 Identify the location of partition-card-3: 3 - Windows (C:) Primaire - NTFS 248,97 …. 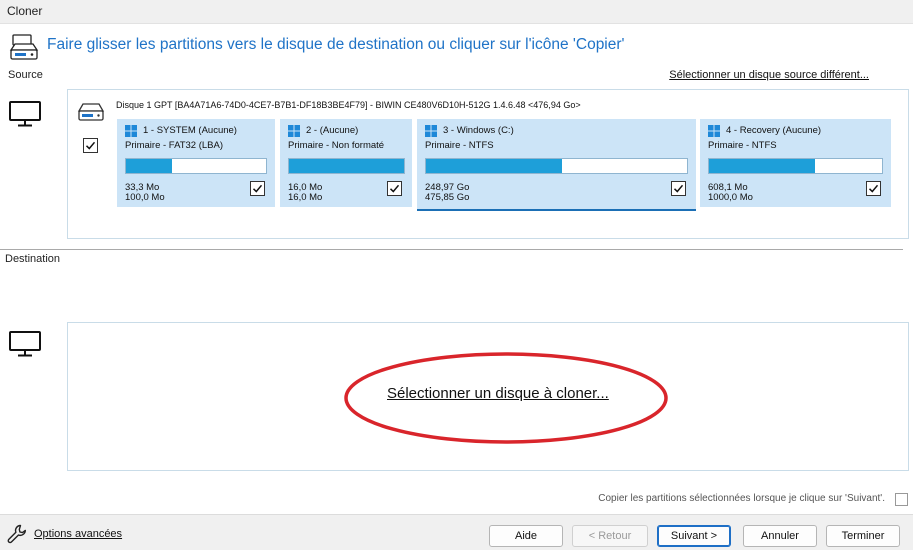
(556, 165).